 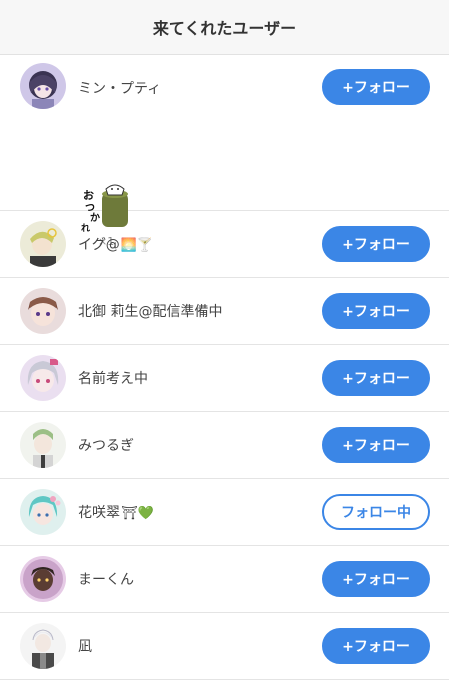 I want to click on page-header: 来てくれたユーザー, so click(x=224, y=27).